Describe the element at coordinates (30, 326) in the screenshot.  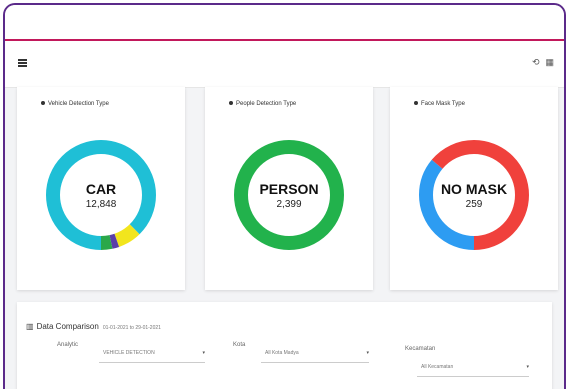
I see `bar-chart-icon: ▥` at that location.